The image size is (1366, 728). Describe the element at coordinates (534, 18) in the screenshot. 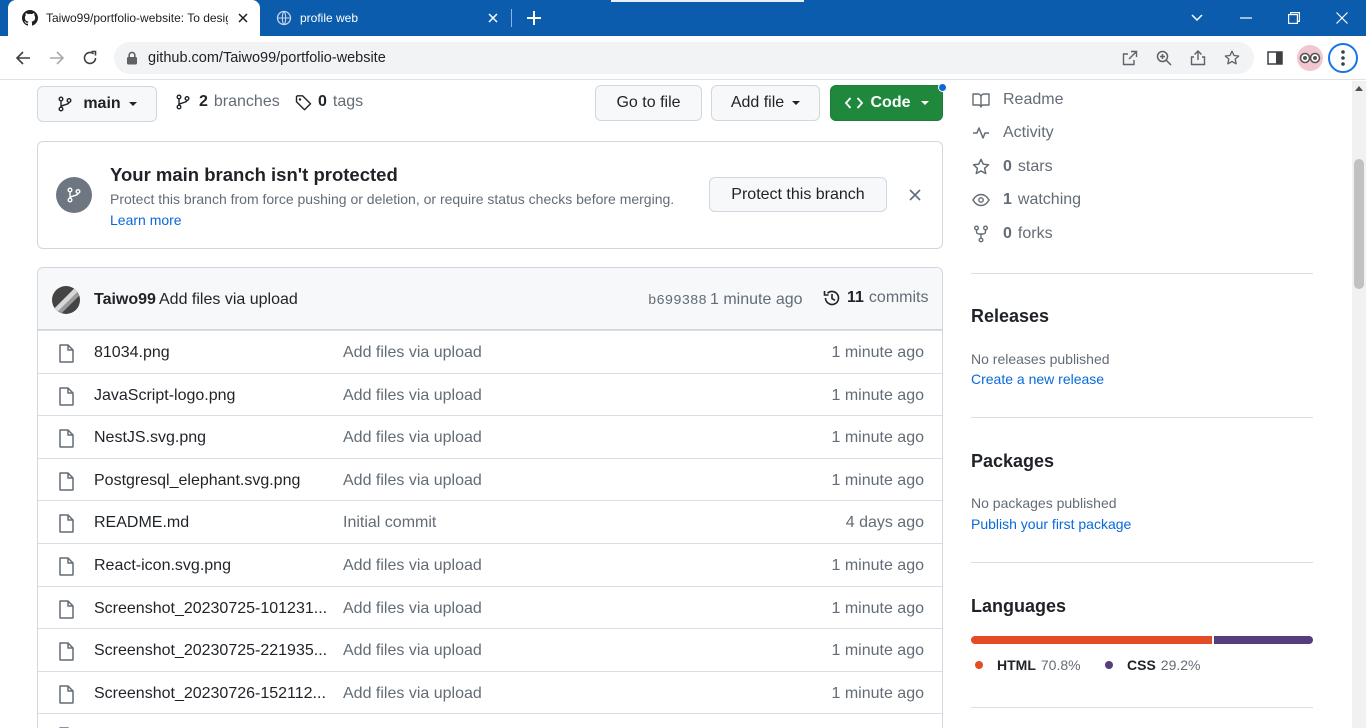

I see `new-tab-button` at that location.